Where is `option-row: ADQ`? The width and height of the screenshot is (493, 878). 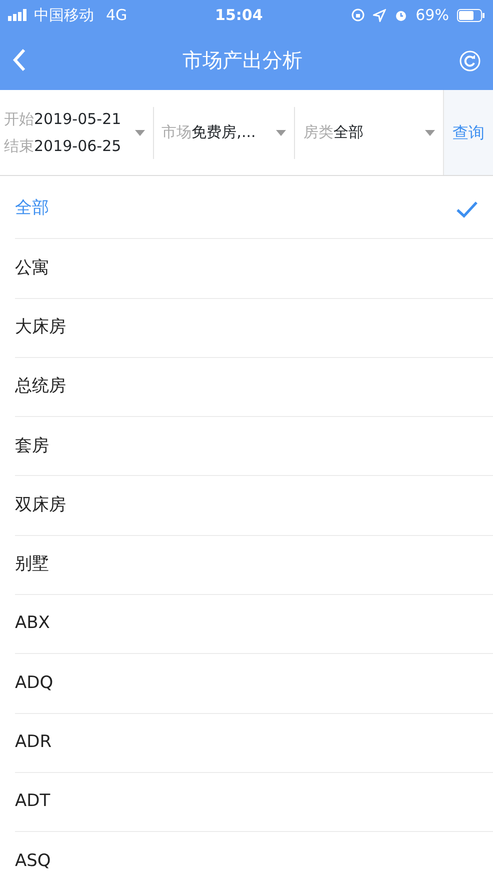
option-row: ADQ is located at coordinates (254, 684).